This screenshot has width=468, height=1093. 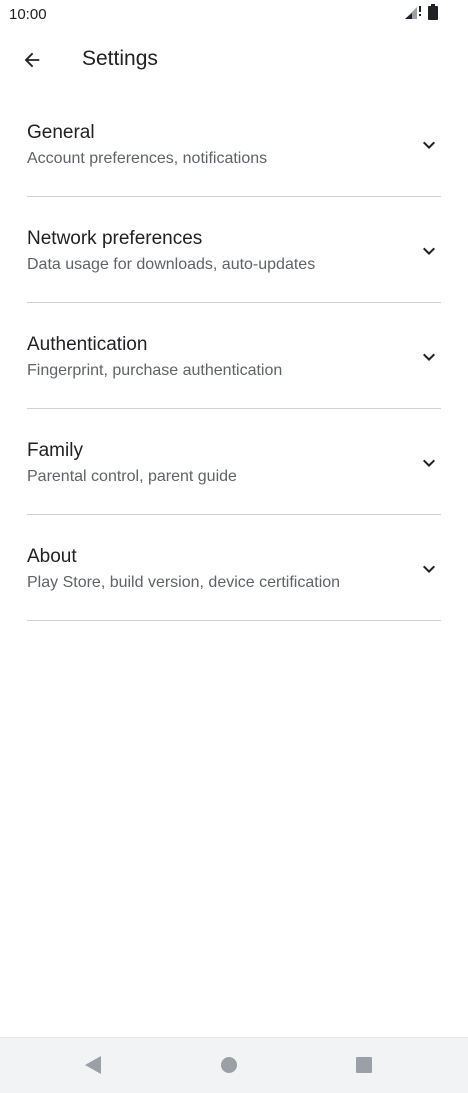 I want to click on back-triangle-icon, so click(x=93, y=1065).